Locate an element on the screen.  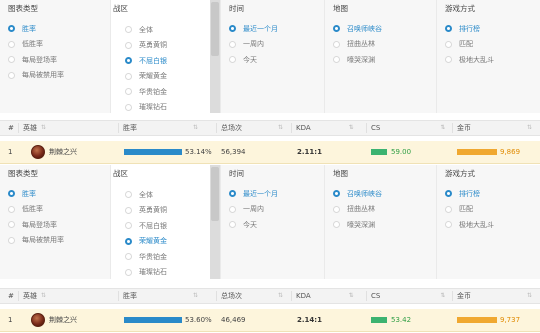
mode-group: 游戏方式 排行榜 匹配 极地大乱斗 is located at coordinates (488, 222).